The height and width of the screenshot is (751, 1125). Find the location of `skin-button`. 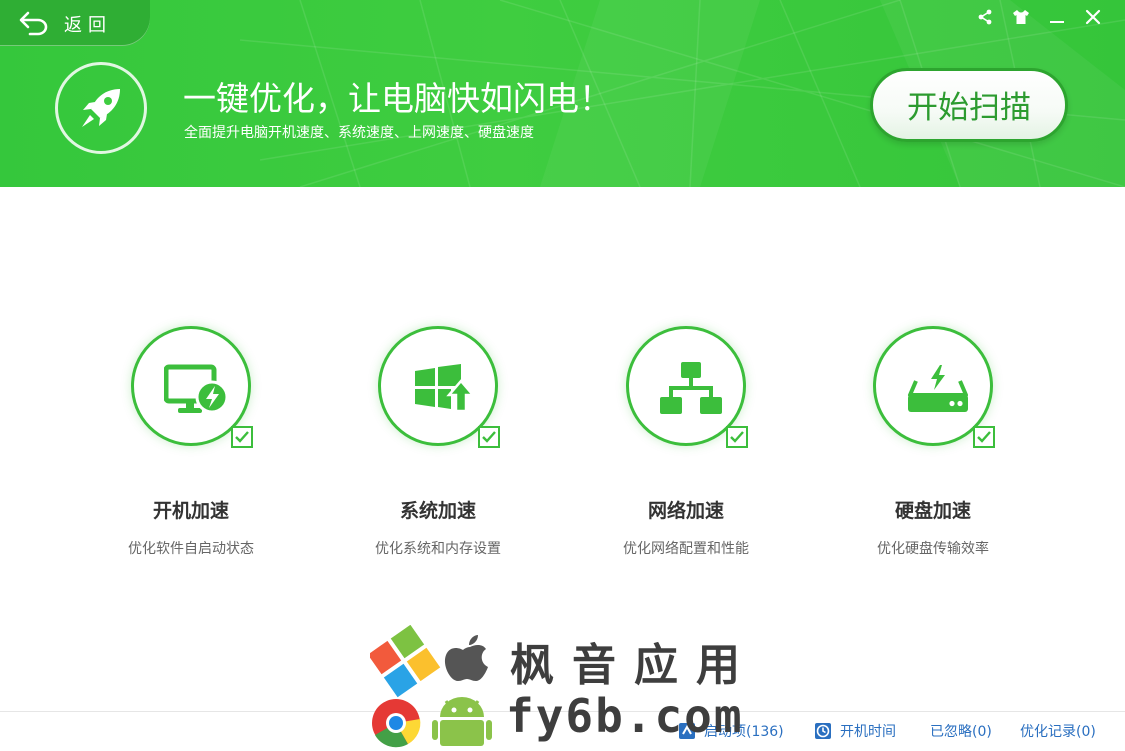

skin-button is located at coordinates (1021, 17).